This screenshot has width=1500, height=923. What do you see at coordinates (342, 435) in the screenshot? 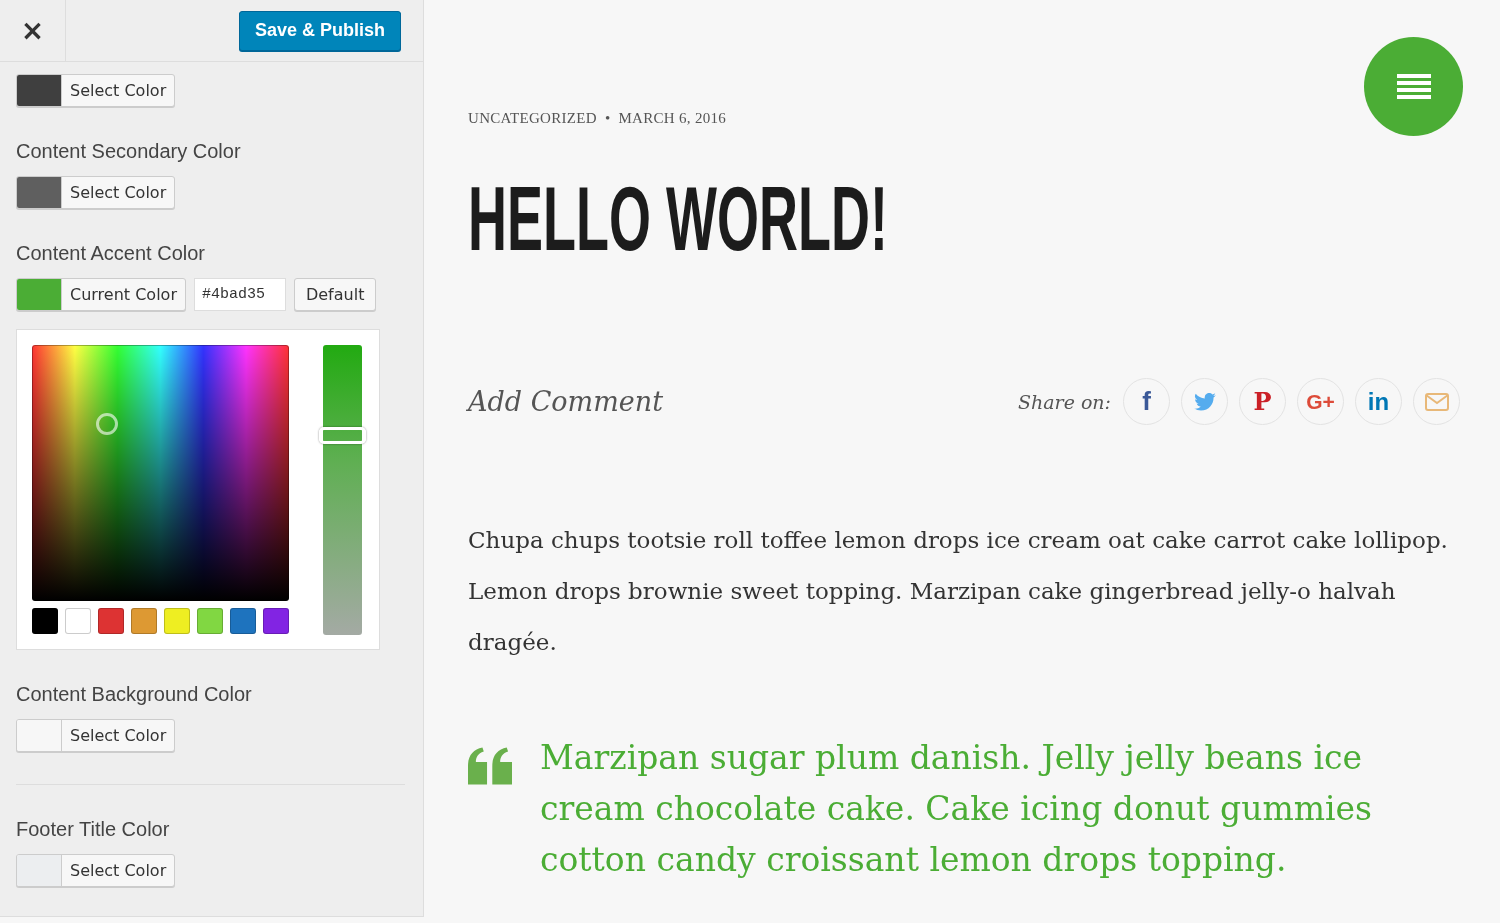
I see `slider-handle` at bounding box center [342, 435].